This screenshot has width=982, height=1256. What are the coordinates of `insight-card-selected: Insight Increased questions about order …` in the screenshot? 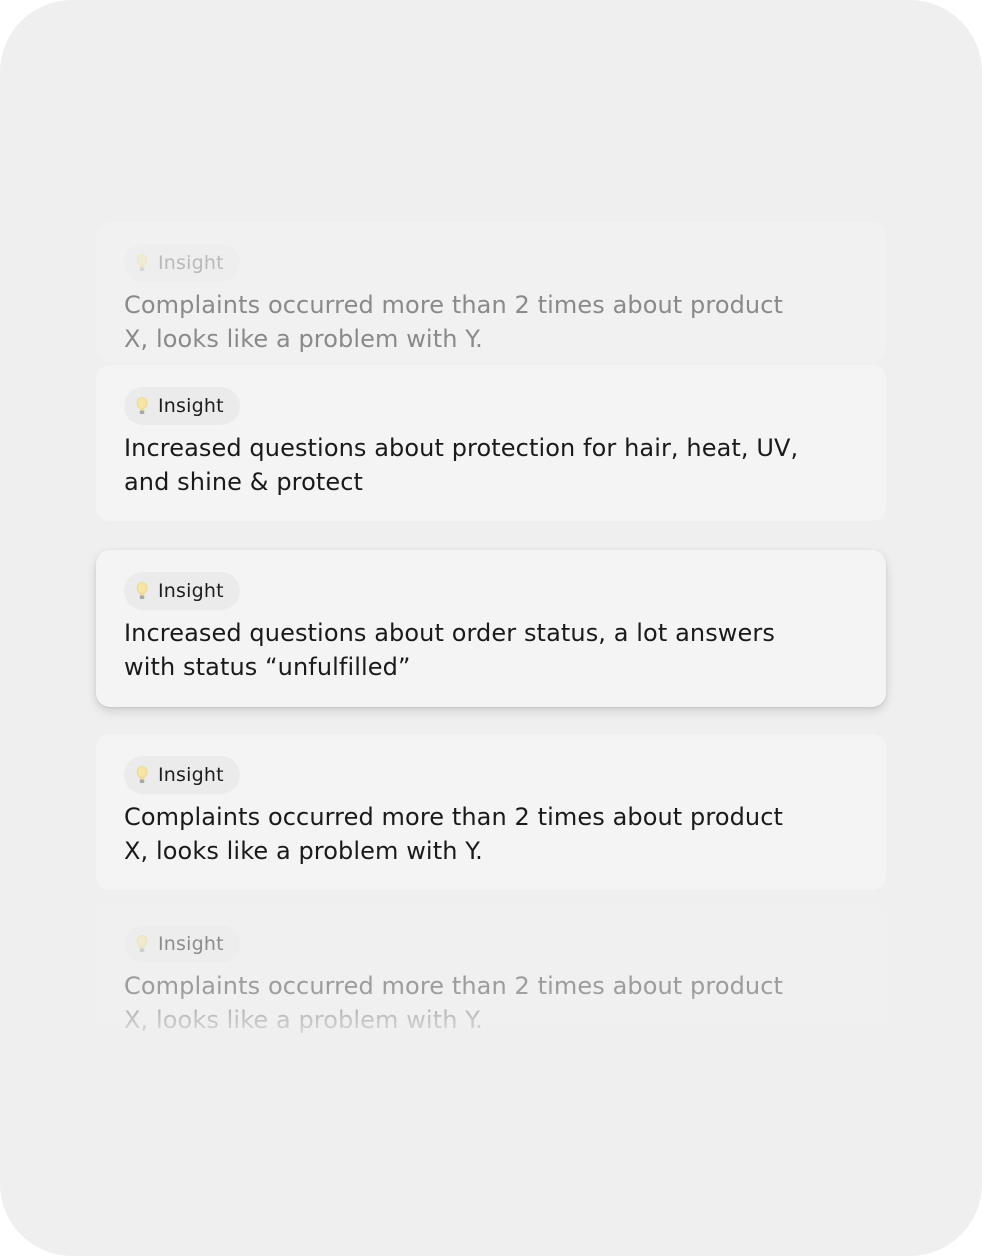 It's located at (491, 628).